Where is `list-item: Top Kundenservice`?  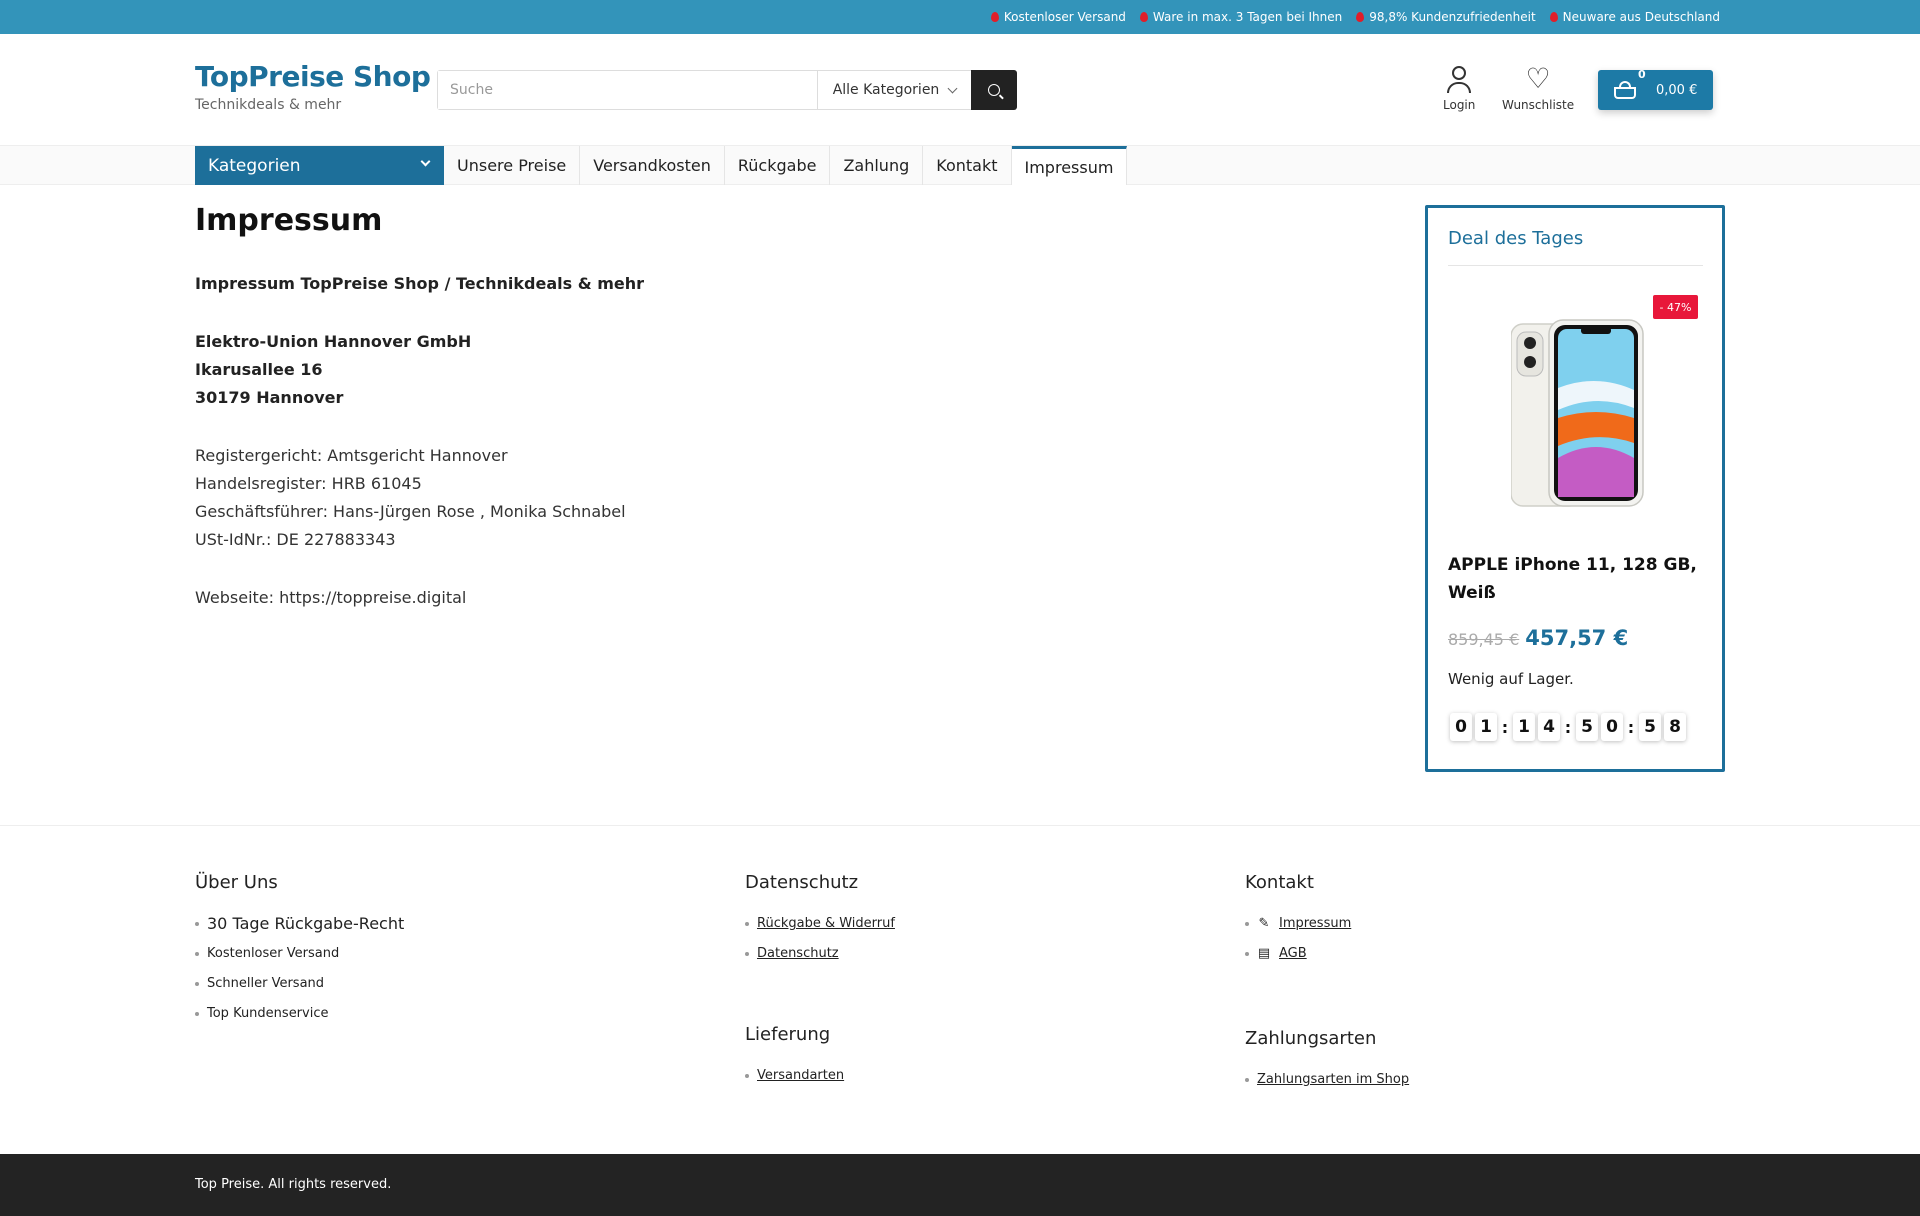
list-item: Top Kundenservice is located at coordinates (299, 1014).